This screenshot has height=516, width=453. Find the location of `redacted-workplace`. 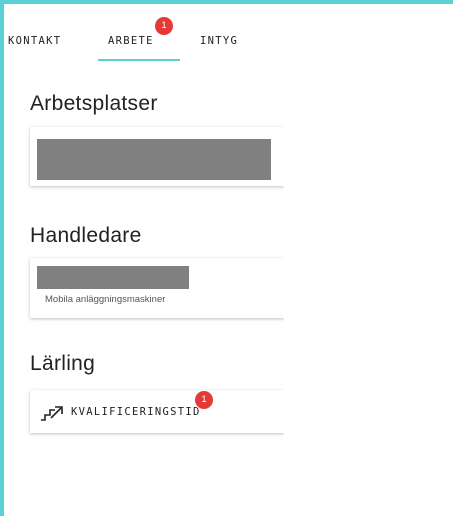

redacted-workplace is located at coordinates (154, 159).